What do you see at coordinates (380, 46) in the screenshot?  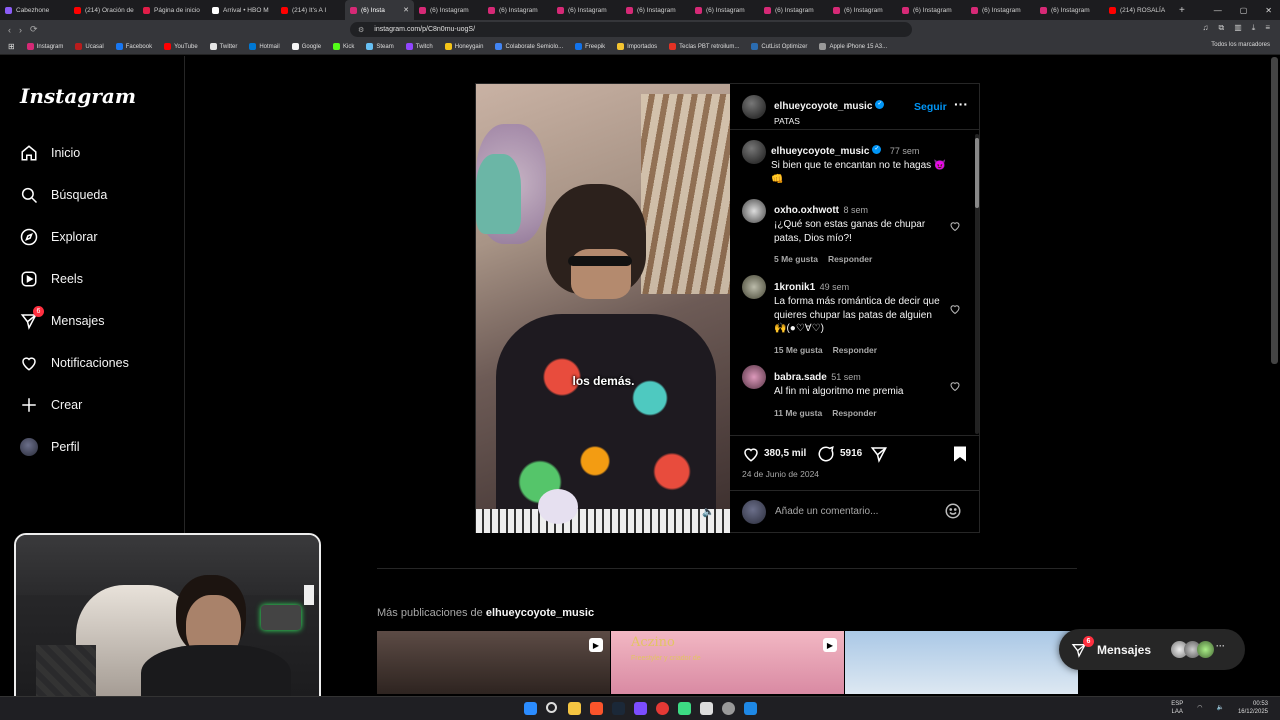 I see `bookmark-item: Steam` at bounding box center [380, 46].